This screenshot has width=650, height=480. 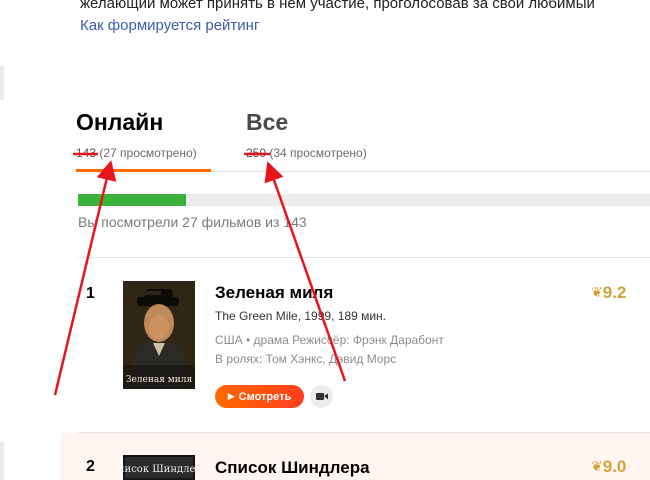 I want to click on movie-cast: В ролях: Том Хэнкс, Дэвид Морс, so click(x=306, y=359).